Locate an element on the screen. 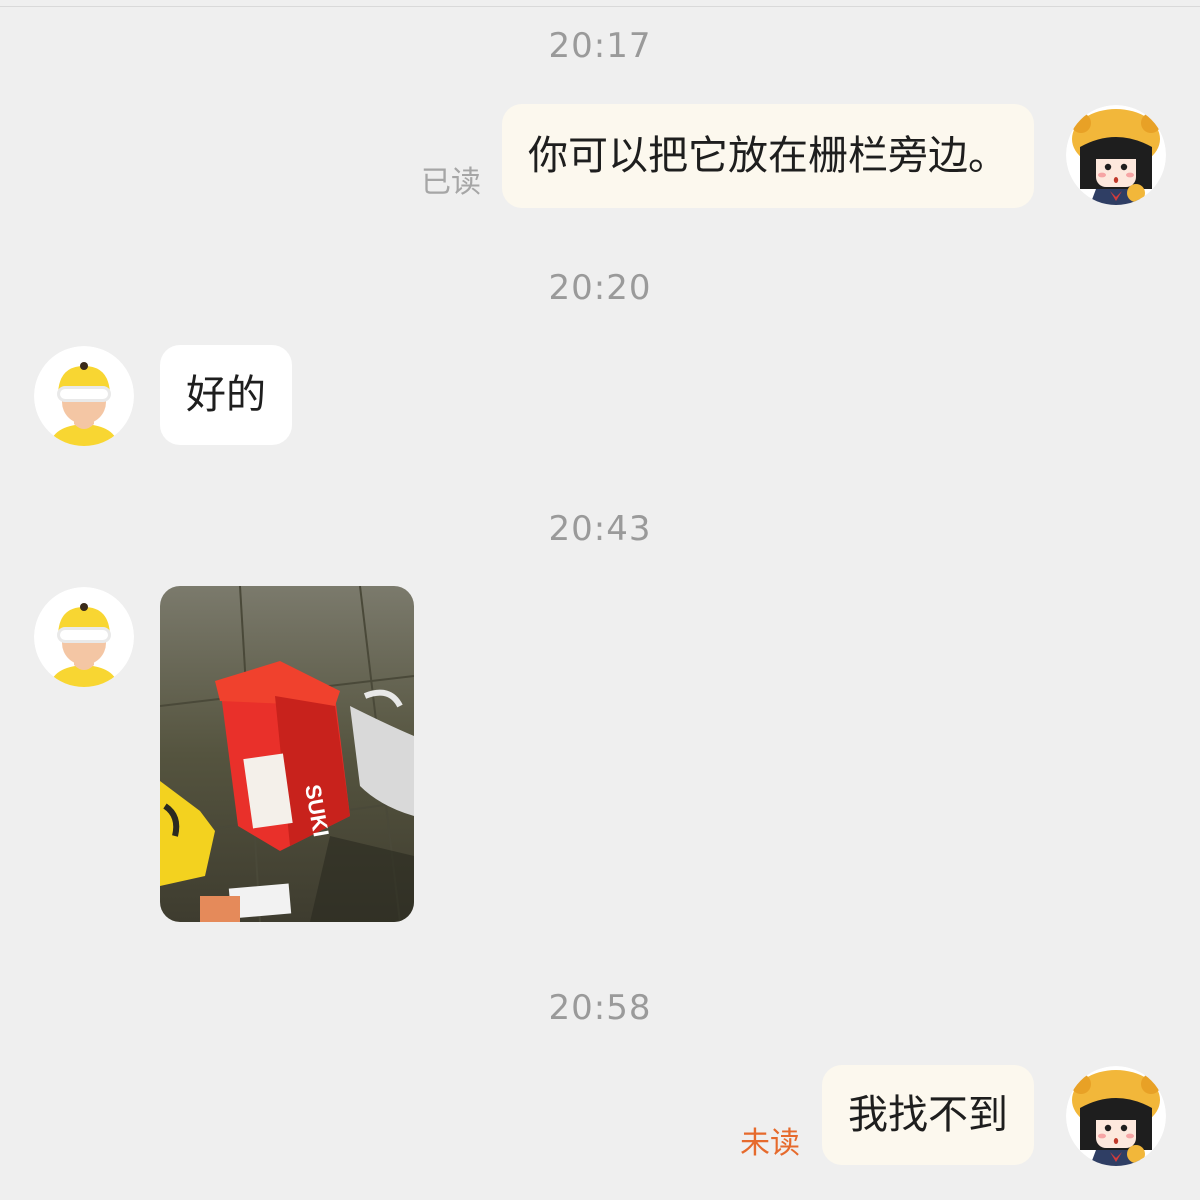 This screenshot has height=1200, width=1200. header-divider is located at coordinates (600, 6).